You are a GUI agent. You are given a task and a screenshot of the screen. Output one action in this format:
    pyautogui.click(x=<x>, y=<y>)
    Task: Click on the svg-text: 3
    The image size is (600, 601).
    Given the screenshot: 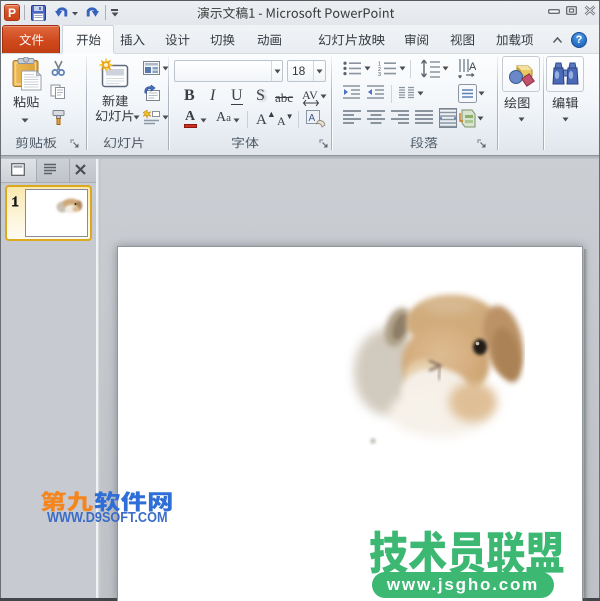 What is the action you would take?
    pyautogui.click(x=379, y=74)
    